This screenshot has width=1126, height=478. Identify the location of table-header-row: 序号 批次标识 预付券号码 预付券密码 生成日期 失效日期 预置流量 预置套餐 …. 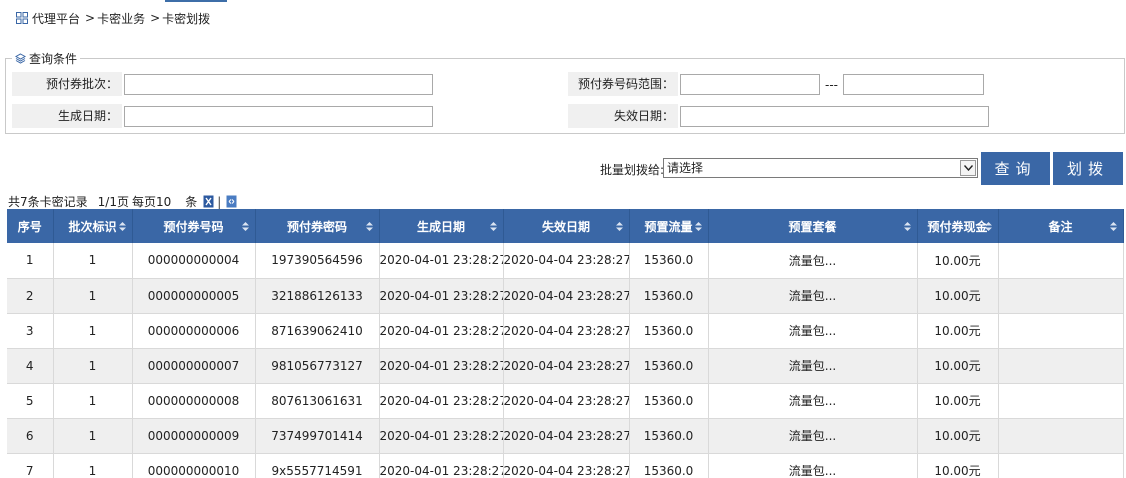
(565, 226).